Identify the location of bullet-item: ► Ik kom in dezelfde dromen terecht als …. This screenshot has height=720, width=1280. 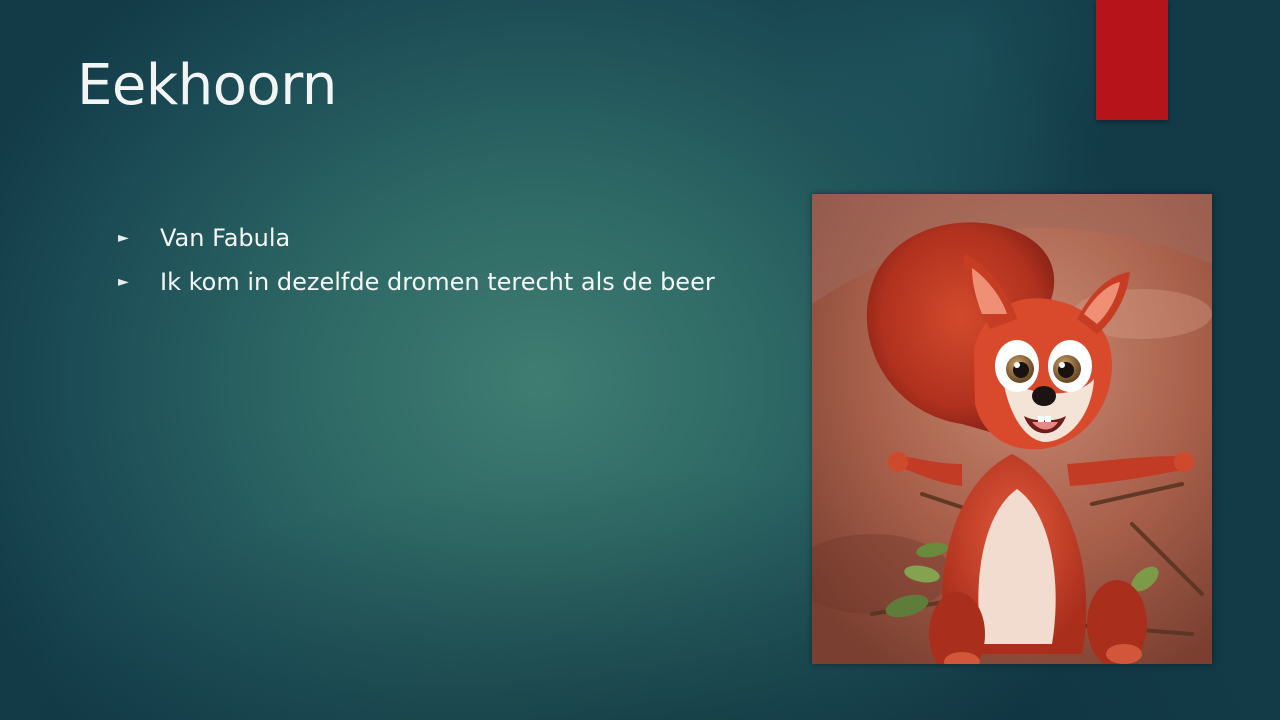
(416, 282).